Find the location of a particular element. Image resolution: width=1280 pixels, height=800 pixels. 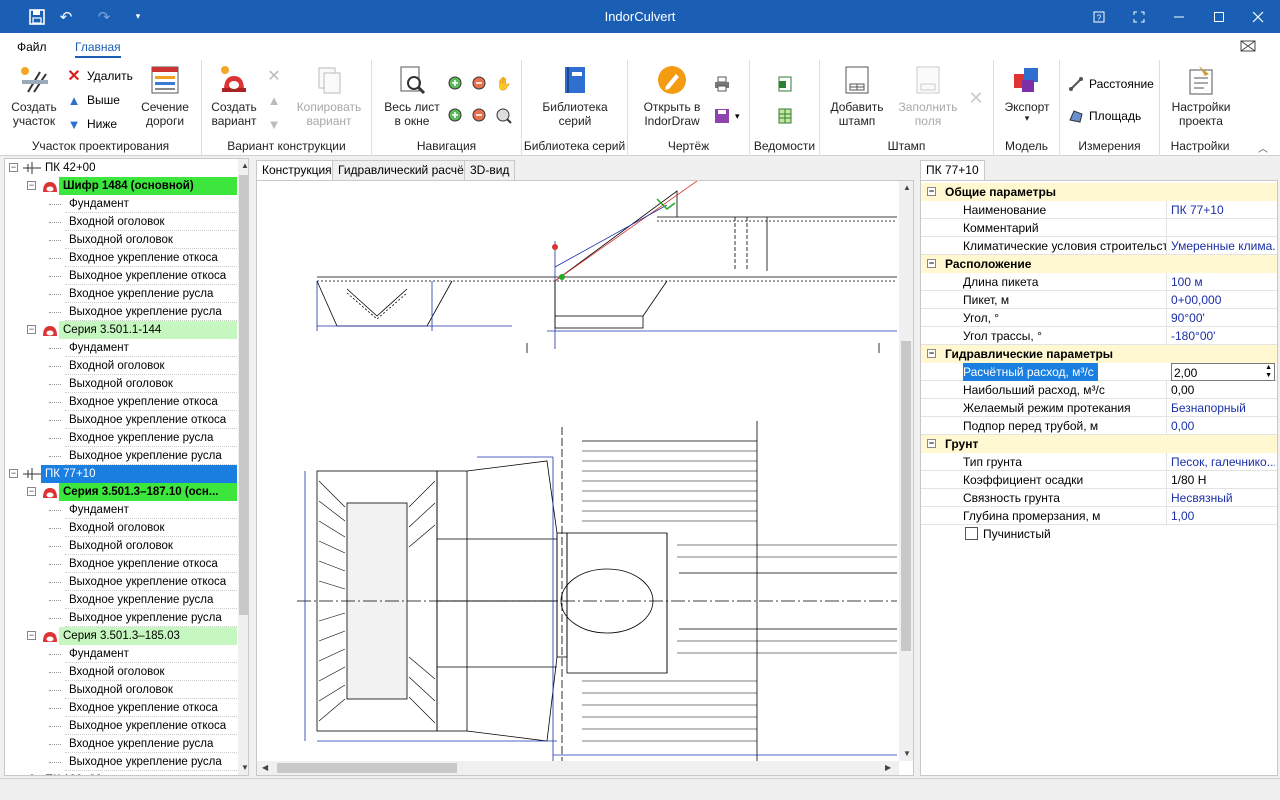

property-row: Пучинистый is located at coordinates (1099, 534).